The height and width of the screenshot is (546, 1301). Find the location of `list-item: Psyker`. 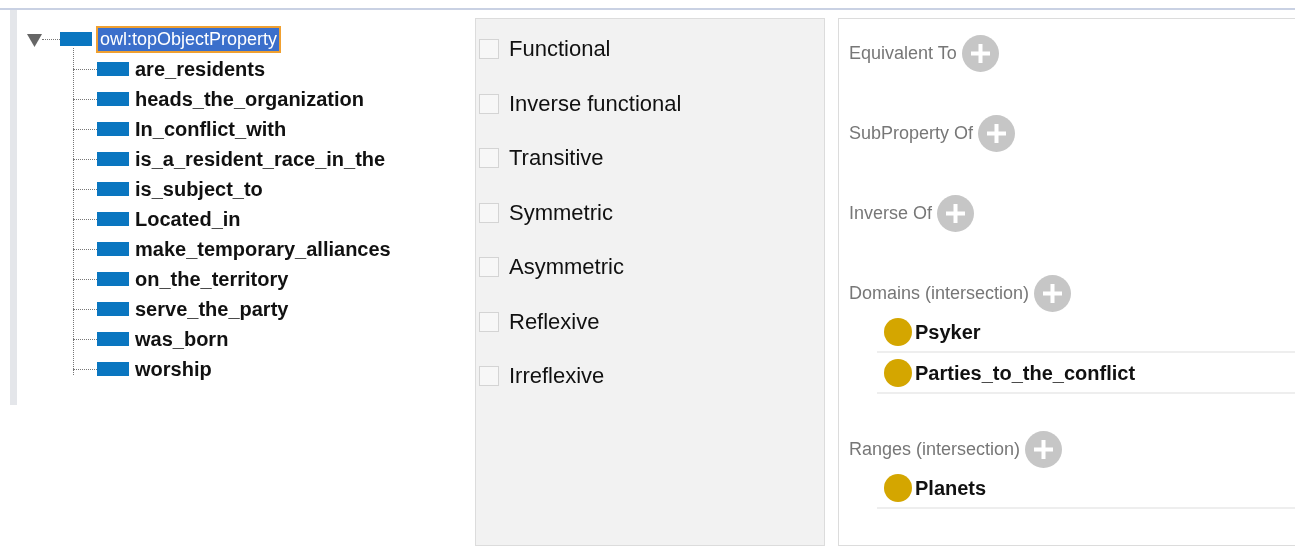

list-item: Psyker is located at coordinates (948, 332).